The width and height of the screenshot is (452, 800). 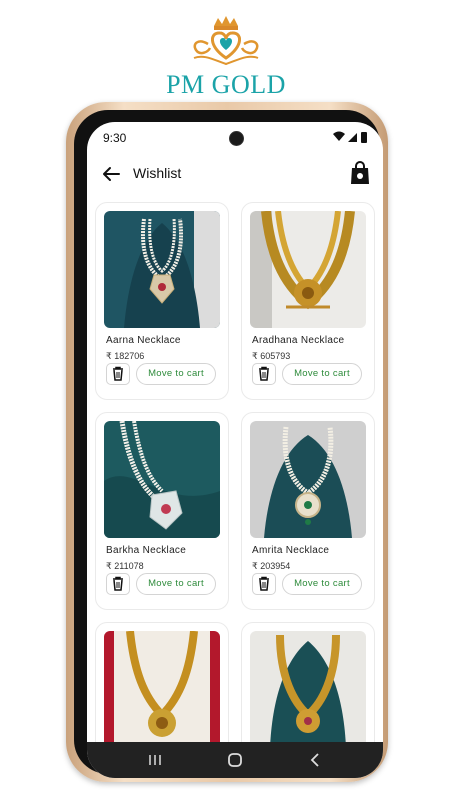 I want to click on product-name: Amrita Necklace, so click(x=291, y=550).